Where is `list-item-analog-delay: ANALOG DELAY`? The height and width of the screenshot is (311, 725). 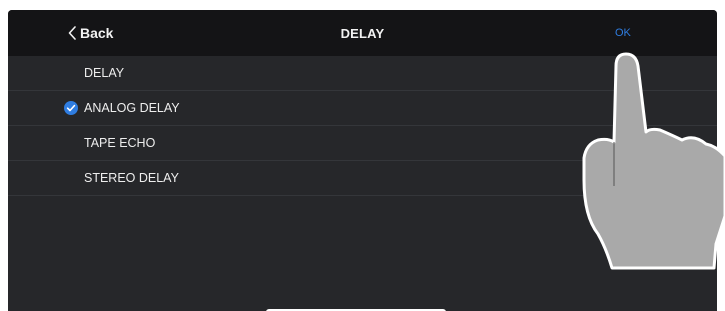 list-item-analog-delay: ANALOG DELAY is located at coordinates (362, 108).